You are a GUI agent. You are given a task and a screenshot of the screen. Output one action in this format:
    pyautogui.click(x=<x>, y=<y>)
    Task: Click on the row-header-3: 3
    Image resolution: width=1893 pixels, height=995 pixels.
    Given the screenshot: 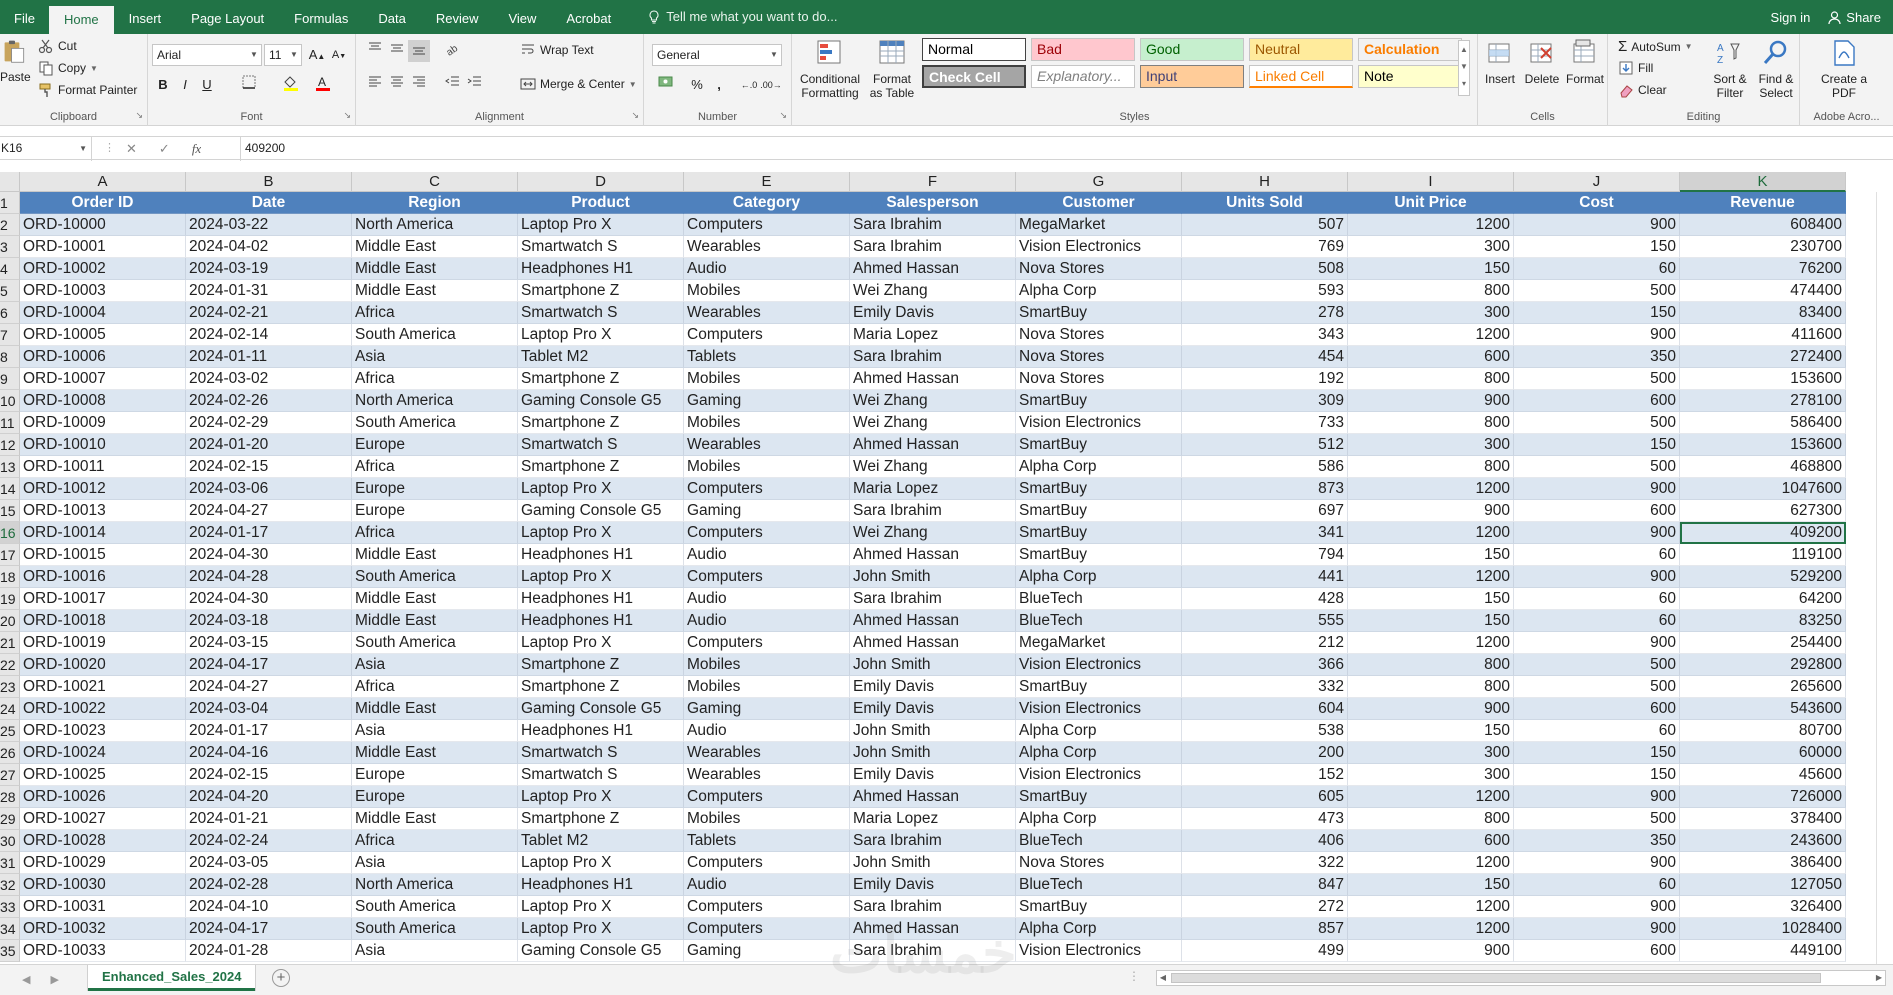 What is the action you would take?
    pyautogui.click(x=10, y=247)
    